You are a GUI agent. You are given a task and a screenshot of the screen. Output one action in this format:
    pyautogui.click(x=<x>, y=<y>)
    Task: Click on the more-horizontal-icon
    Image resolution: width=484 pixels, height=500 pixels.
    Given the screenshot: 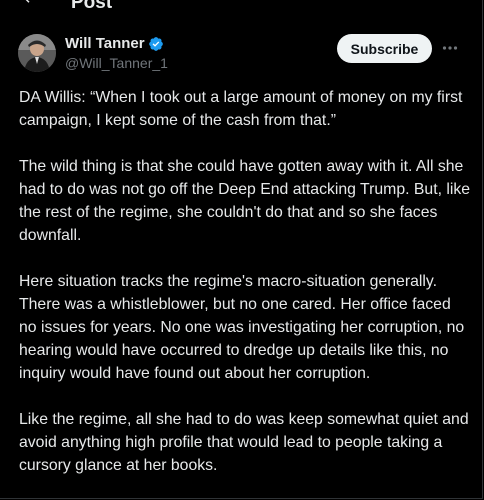 What is the action you would take?
    pyautogui.click(x=450, y=48)
    